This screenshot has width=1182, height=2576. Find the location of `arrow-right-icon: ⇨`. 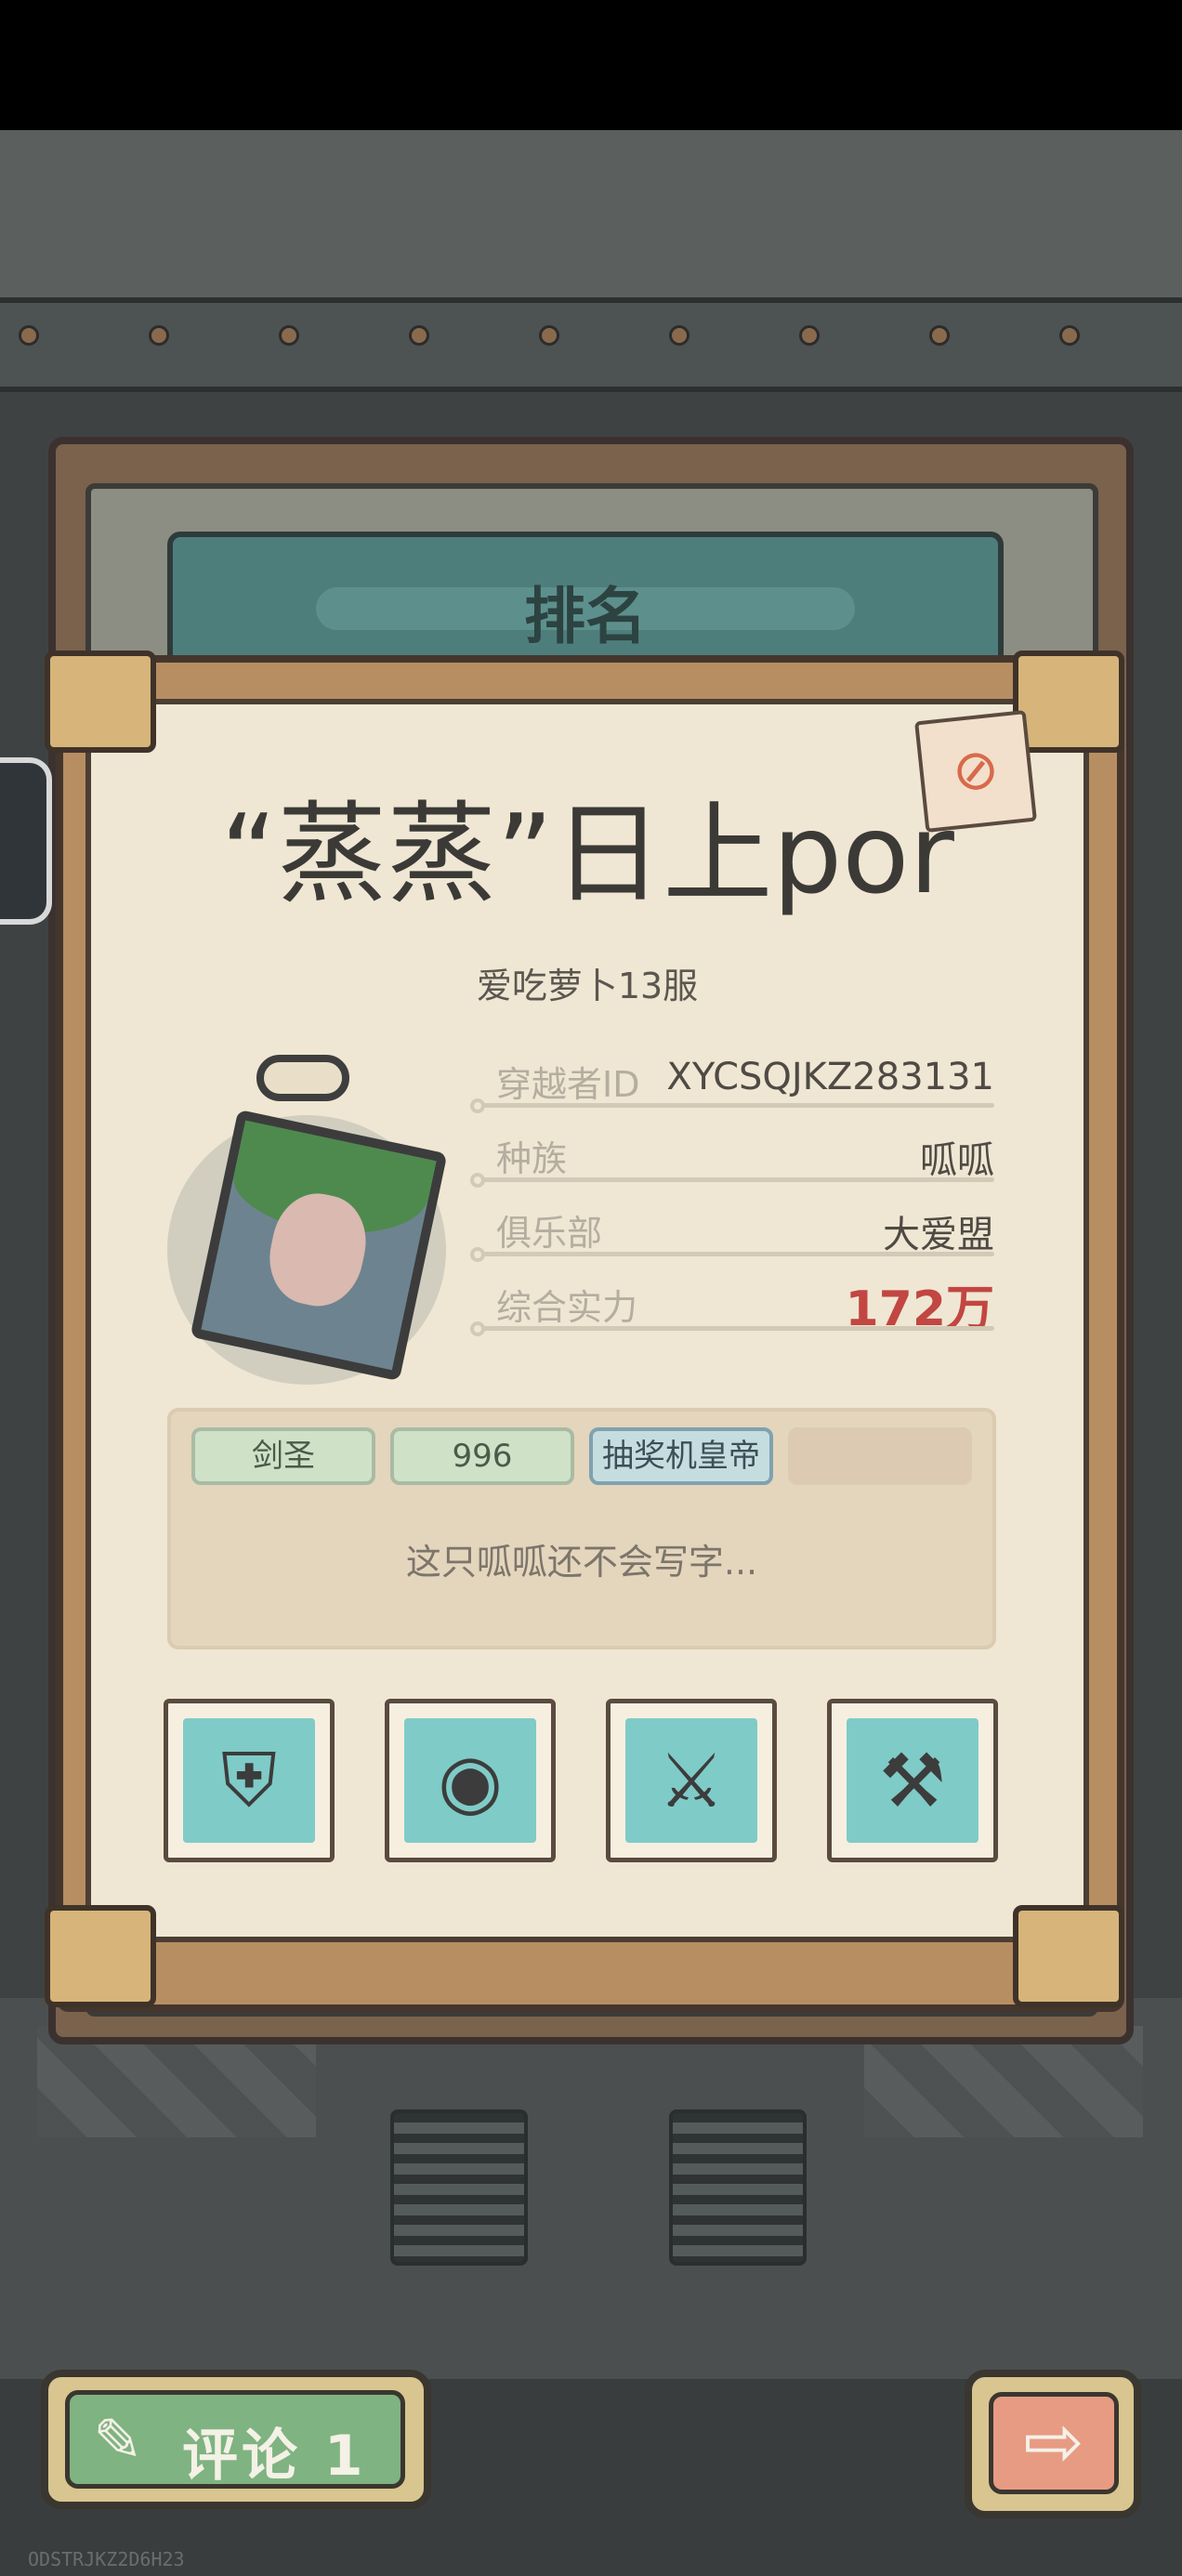

arrow-right-icon: ⇨ is located at coordinates (1054, 2443).